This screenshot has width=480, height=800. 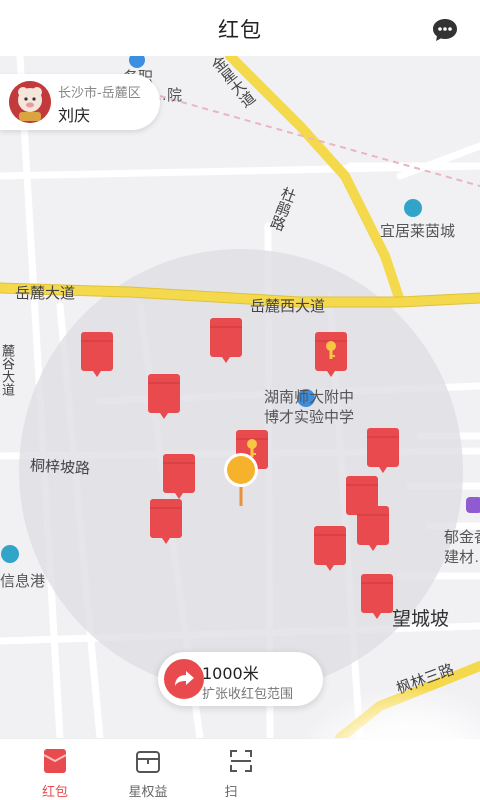 I want to click on red-packet-key, so click(x=331, y=355).